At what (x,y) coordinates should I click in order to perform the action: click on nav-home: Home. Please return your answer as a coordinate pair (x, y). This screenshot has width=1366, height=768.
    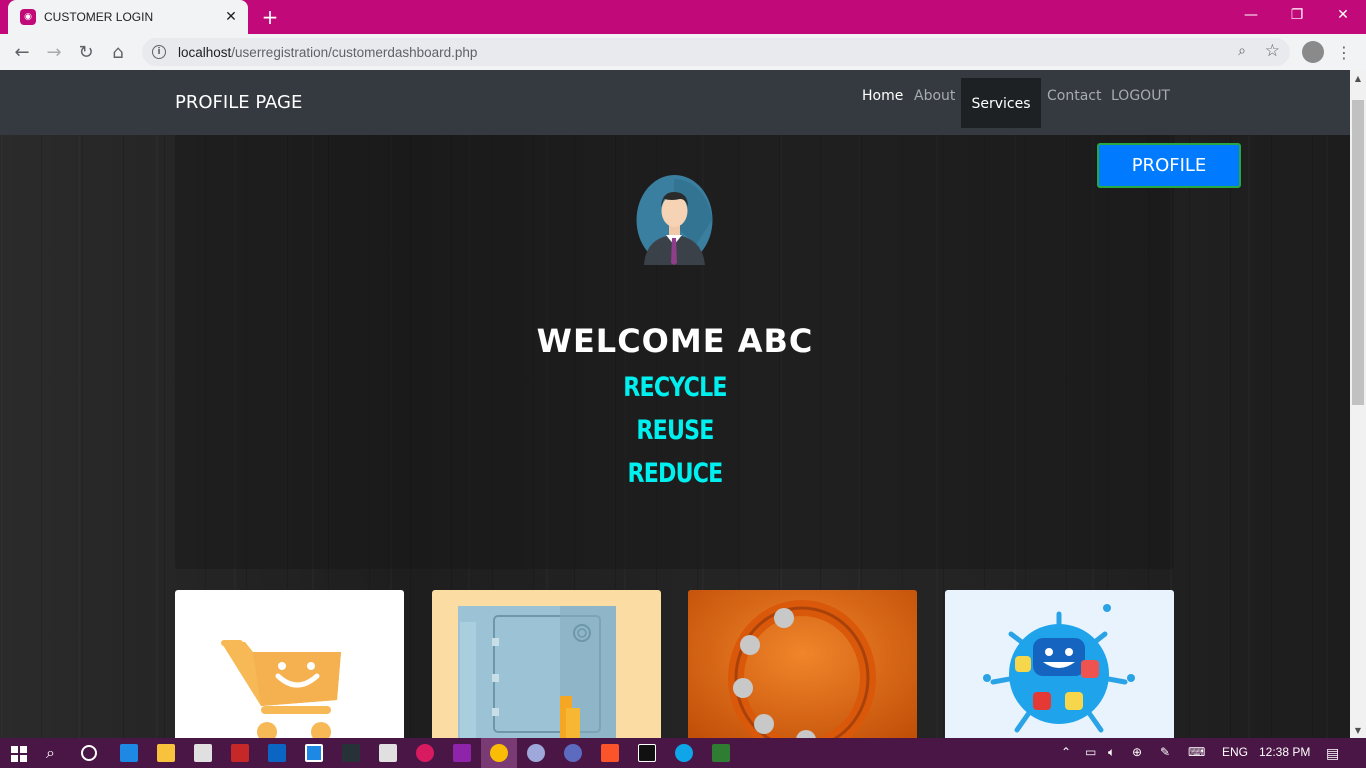
    Looking at the image, I should click on (882, 96).